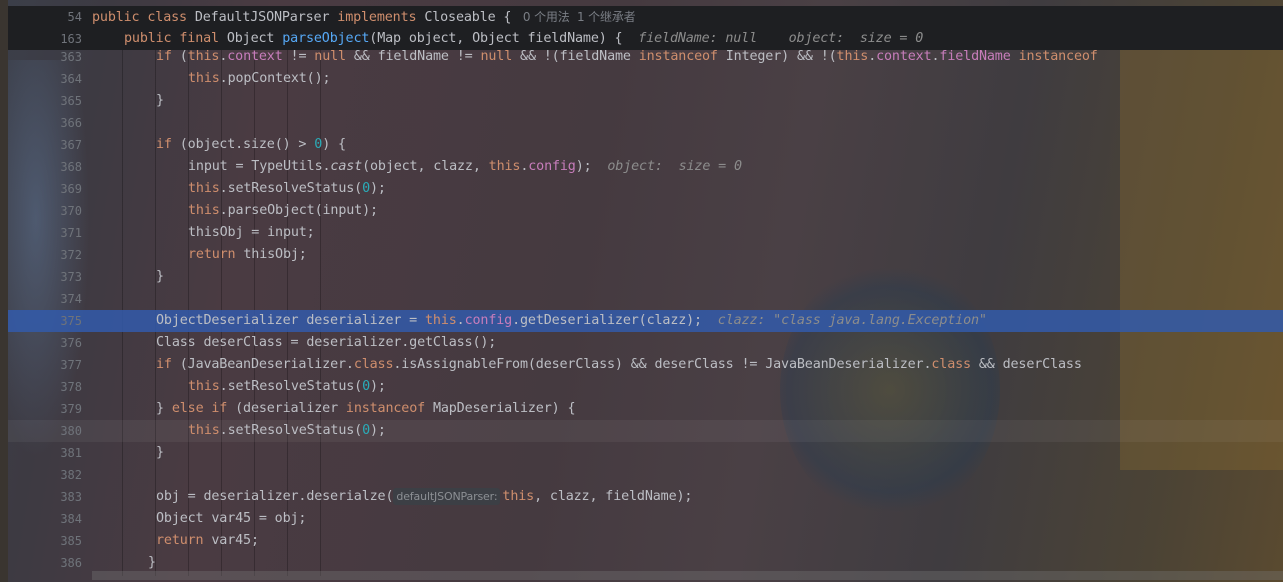 Image resolution: width=1283 pixels, height=582 pixels. What do you see at coordinates (326, 38) in the screenshot?
I see `code-token: parseObject` at bounding box center [326, 38].